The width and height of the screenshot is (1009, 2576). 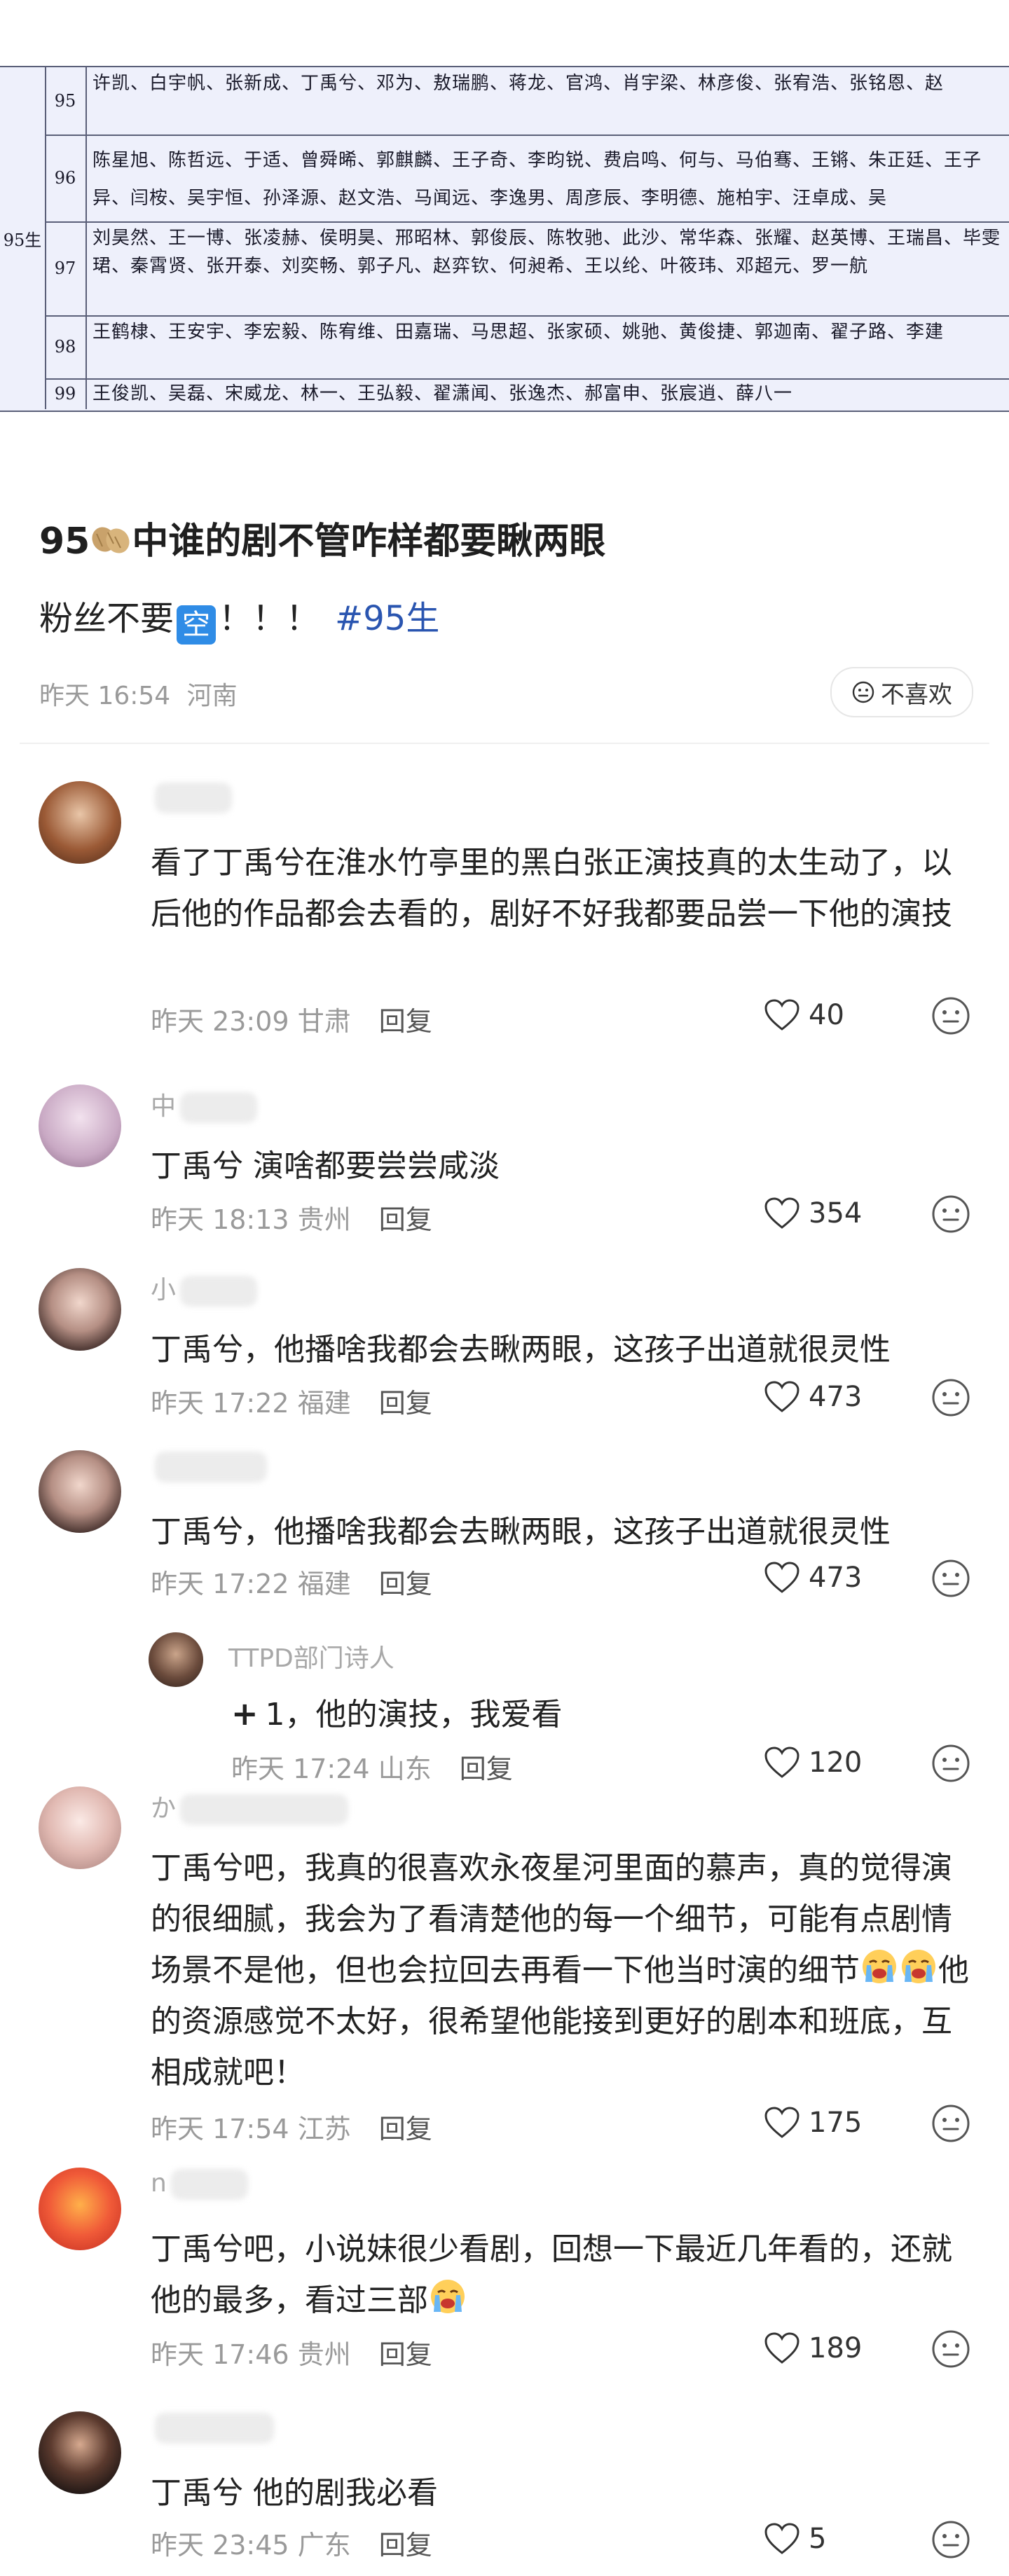 What do you see at coordinates (197, 625) in the screenshot?
I see `kong-badge: 空` at bounding box center [197, 625].